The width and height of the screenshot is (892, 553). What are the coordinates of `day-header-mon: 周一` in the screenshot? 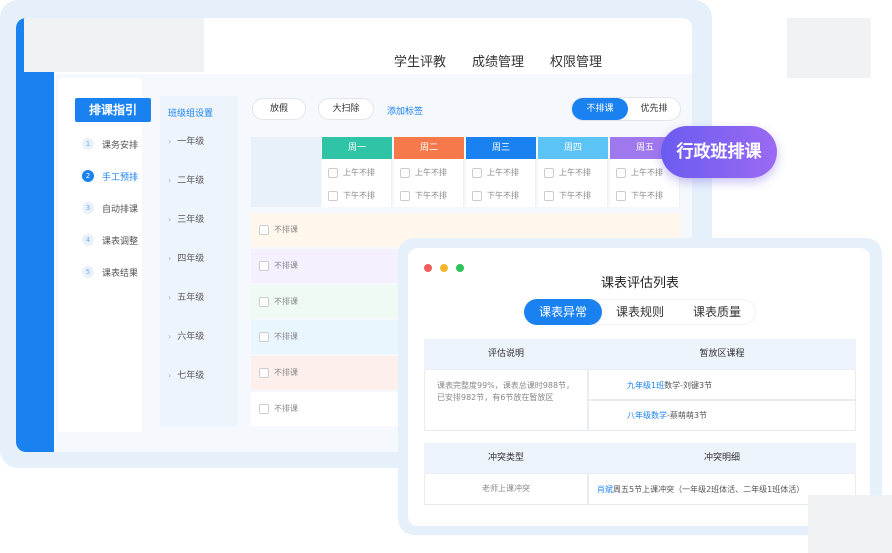 It's located at (357, 148).